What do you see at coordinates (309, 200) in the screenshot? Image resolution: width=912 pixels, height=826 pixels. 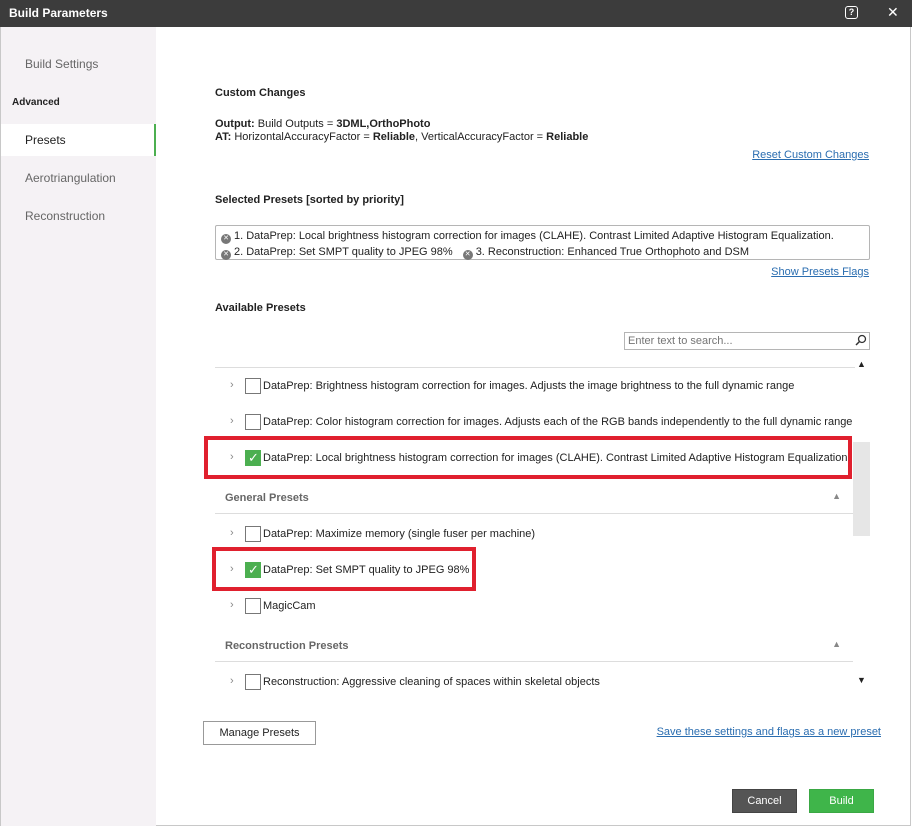 I see `selected-presets-heading: Selected Presets [sorted by priority]` at bounding box center [309, 200].